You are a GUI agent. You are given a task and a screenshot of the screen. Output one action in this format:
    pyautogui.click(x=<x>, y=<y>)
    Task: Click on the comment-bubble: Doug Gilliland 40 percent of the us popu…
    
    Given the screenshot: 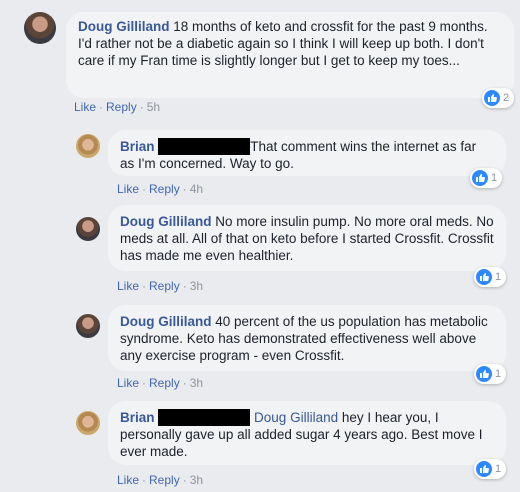 What is the action you would take?
    pyautogui.click(x=307, y=338)
    